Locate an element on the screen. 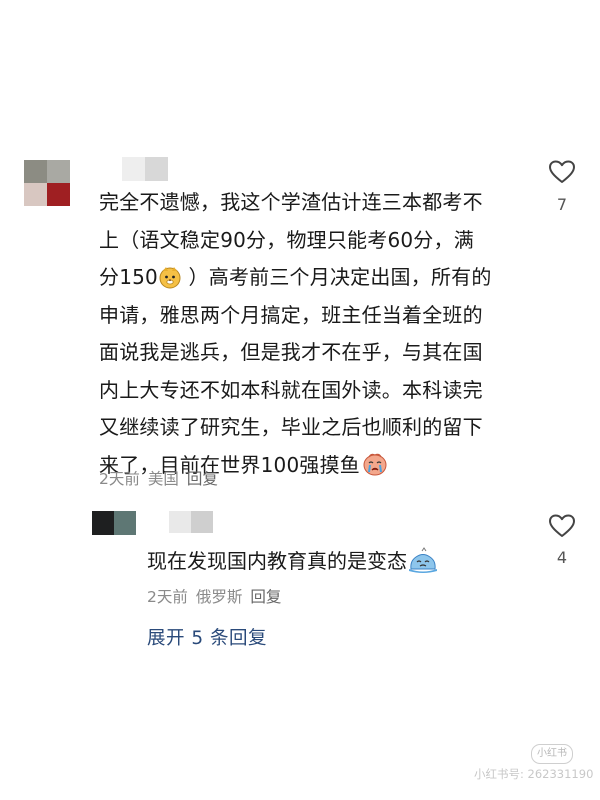 Image resolution: width=600 pixels, height=800 pixels. comment-line: 又继续读了研究生，毕业之后也顺利的留下 is located at coordinates (291, 427).